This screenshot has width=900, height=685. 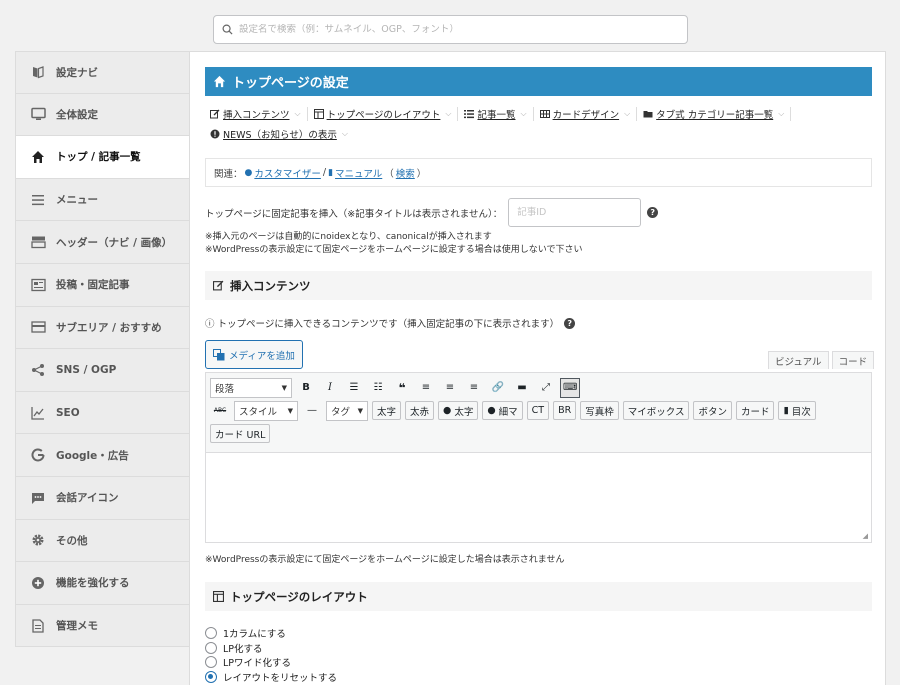 What do you see at coordinates (390, 323) in the screenshot?
I see `insert-info: ⓘ トップページに挿入できるコンテンツです（挿入固定記事の下に表示されます） ?` at bounding box center [390, 323].